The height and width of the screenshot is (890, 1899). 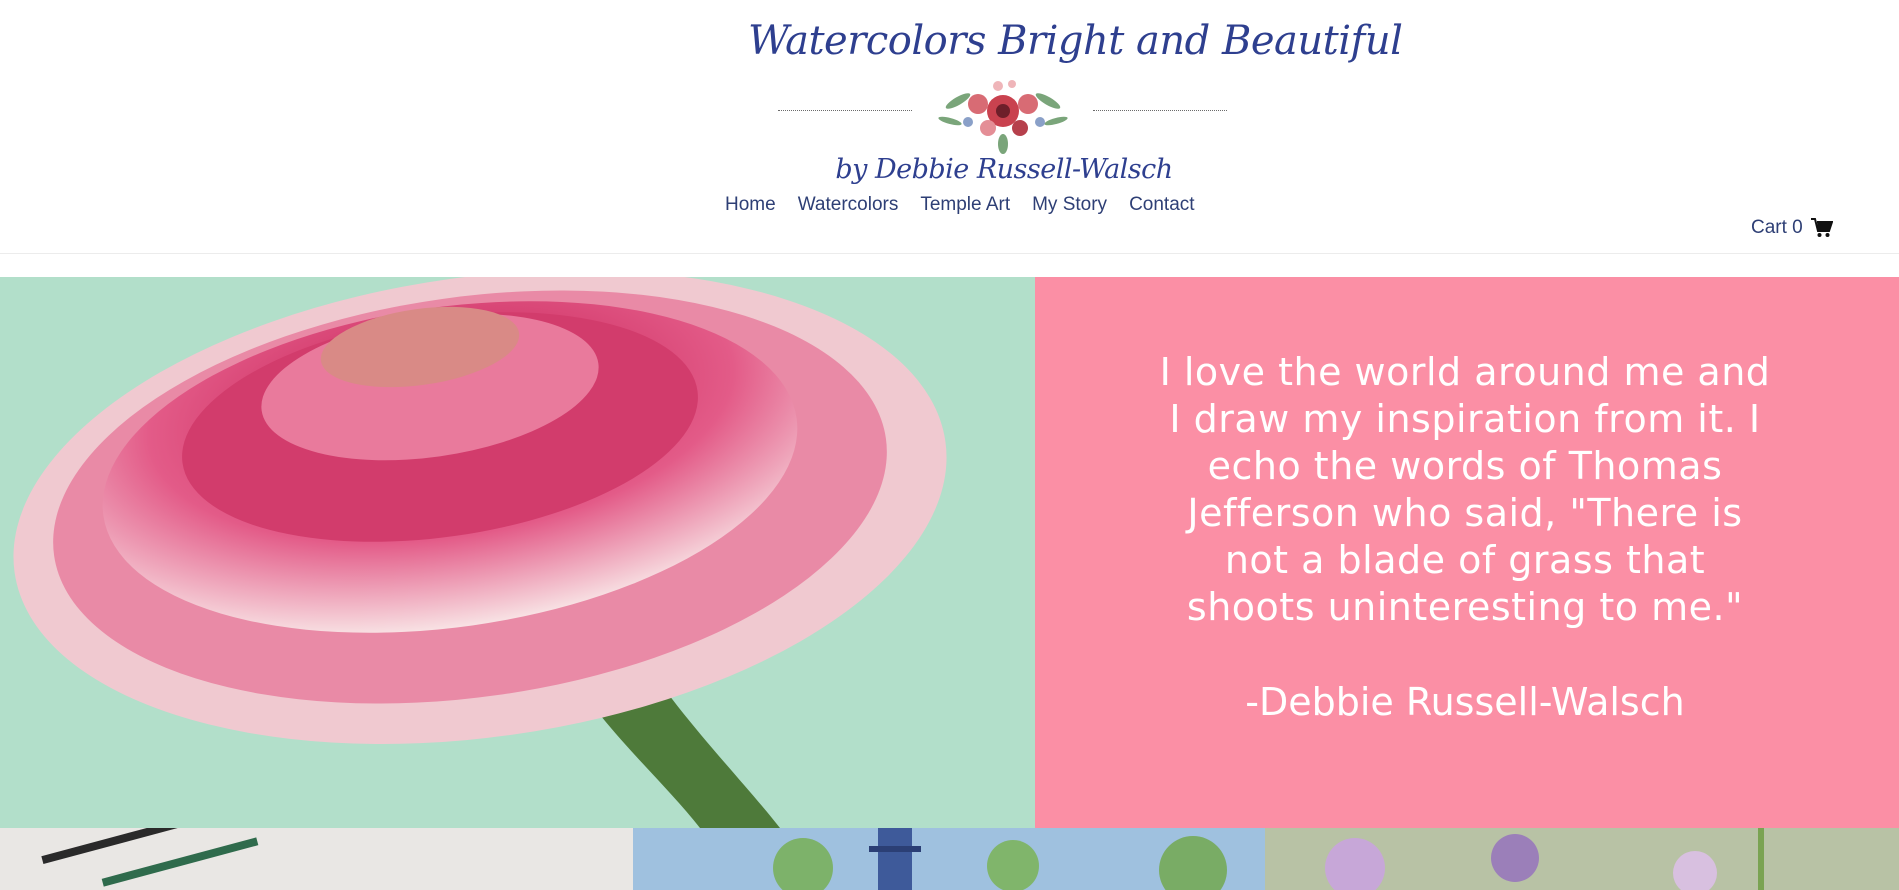 I want to click on gallery-tile-supplies, so click(x=316, y=859).